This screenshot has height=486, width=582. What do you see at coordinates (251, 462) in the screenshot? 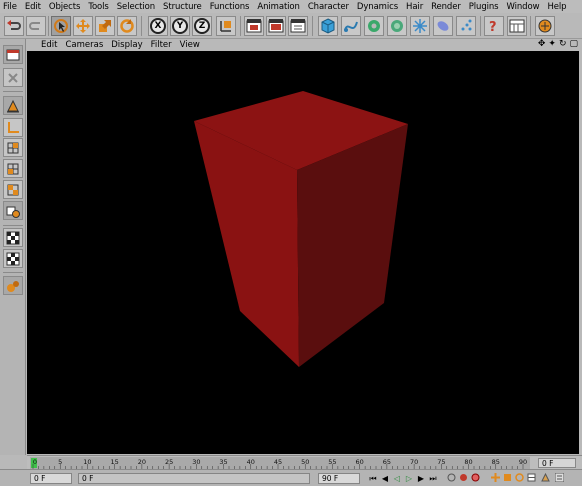
I see `timeline-tick-label: 40` at bounding box center [251, 462].